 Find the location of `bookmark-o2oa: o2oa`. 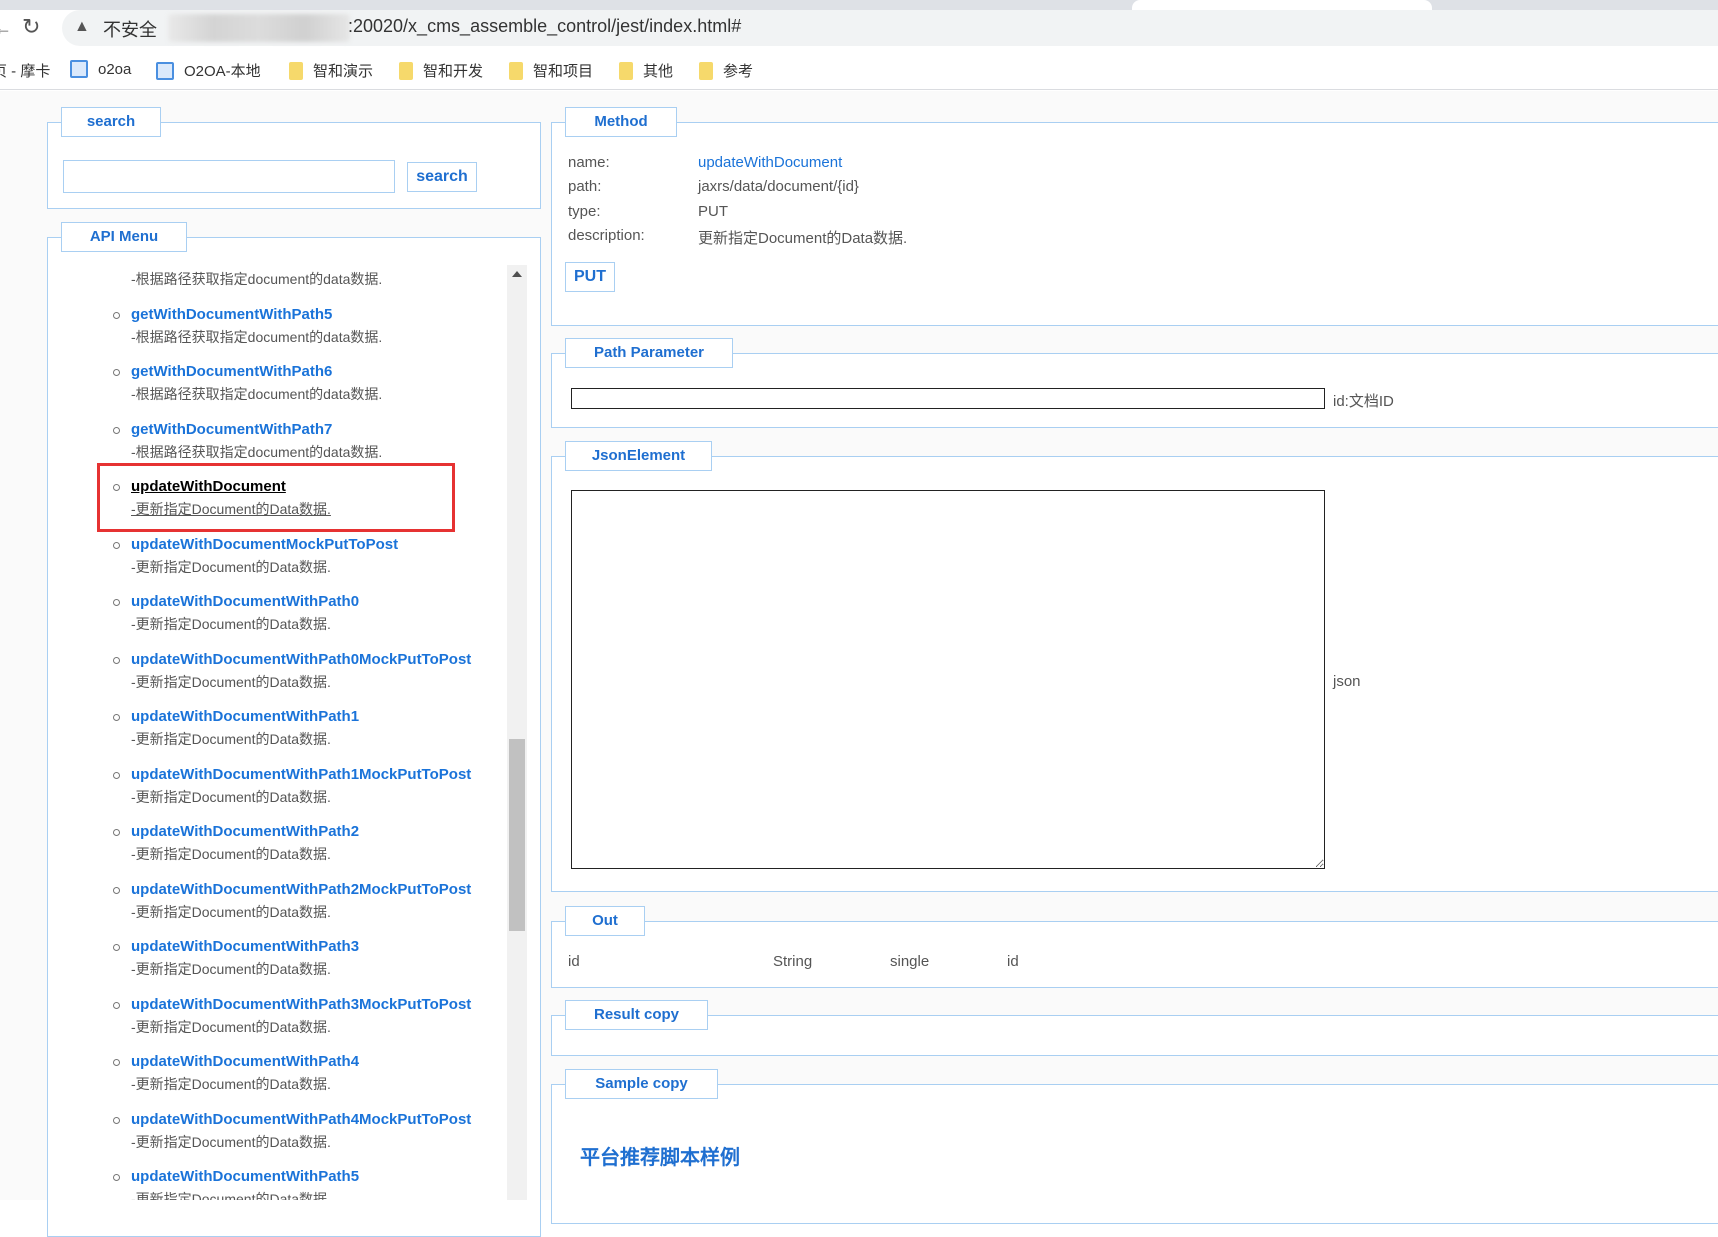

bookmark-o2oa: o2oa is located at coordinates (100, 69).